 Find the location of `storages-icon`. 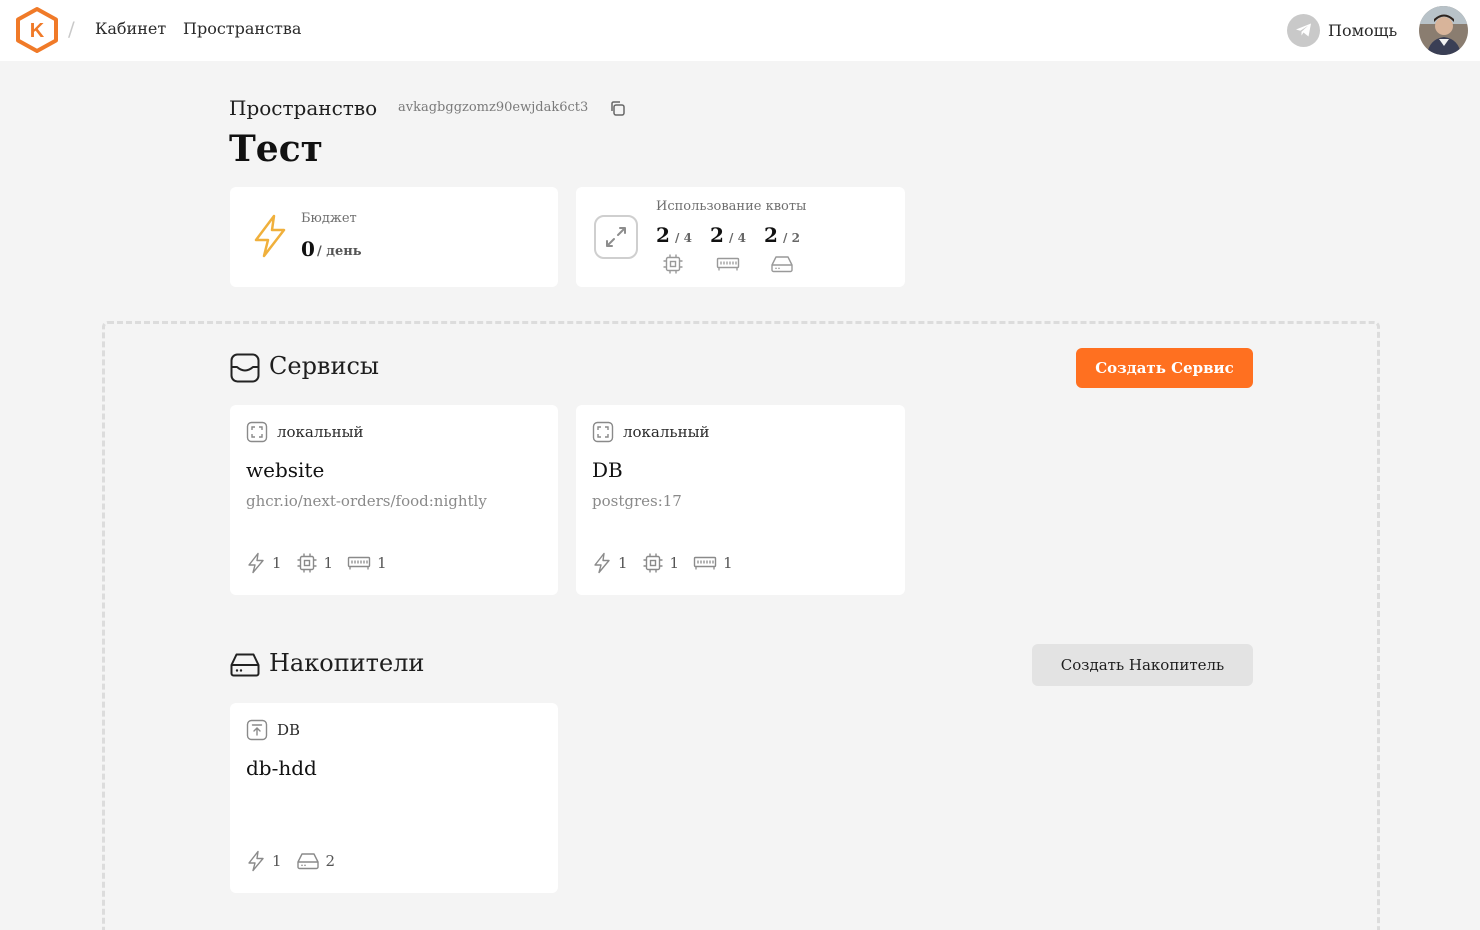

storages-icon is located at coordinates (245, 665).